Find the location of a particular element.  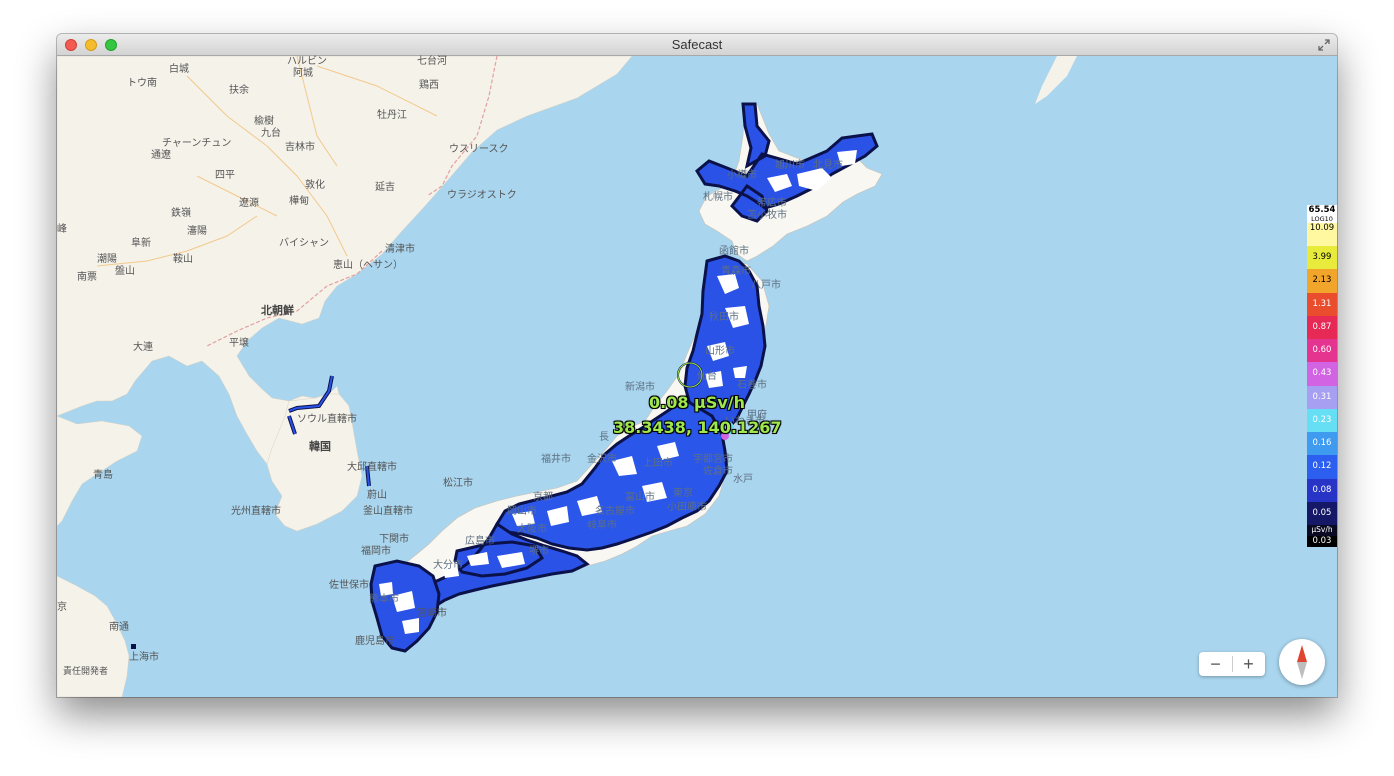

city-label: 扶余 is located at coordinates (239, 90).